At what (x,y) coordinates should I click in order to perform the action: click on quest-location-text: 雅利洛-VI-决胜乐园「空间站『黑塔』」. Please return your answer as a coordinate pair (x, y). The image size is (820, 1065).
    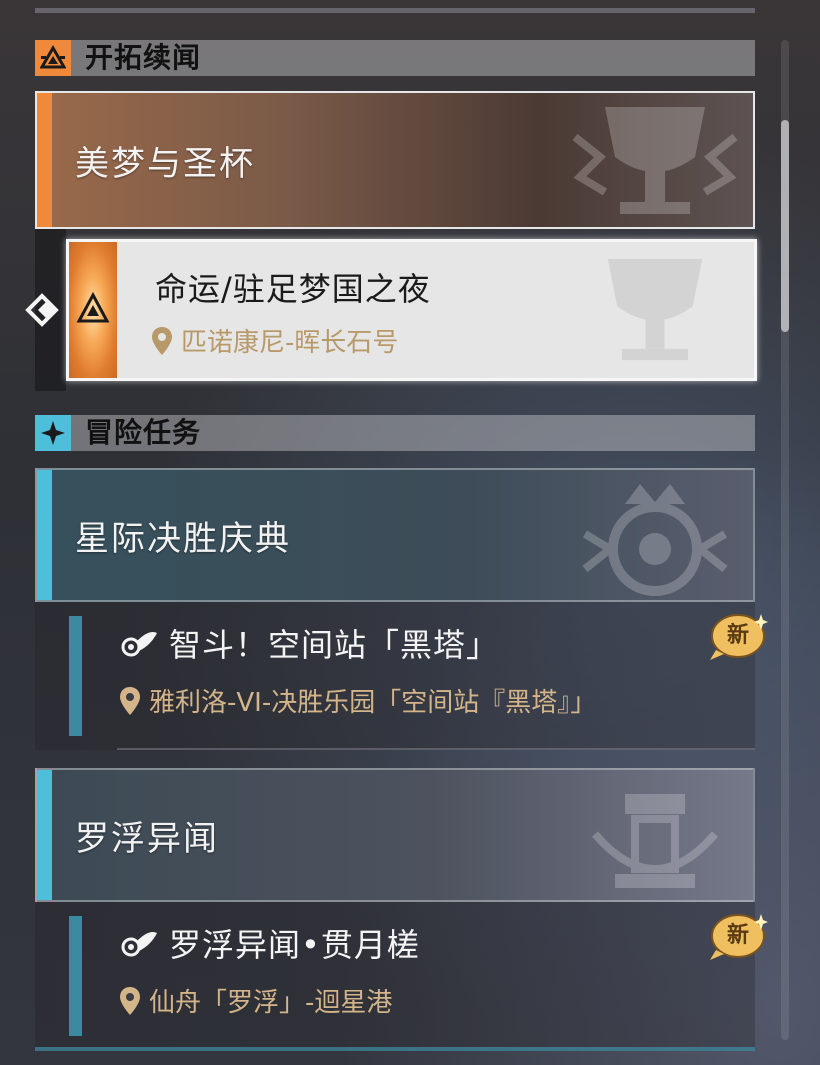
    Looking at the image, I should click on (373, 703).